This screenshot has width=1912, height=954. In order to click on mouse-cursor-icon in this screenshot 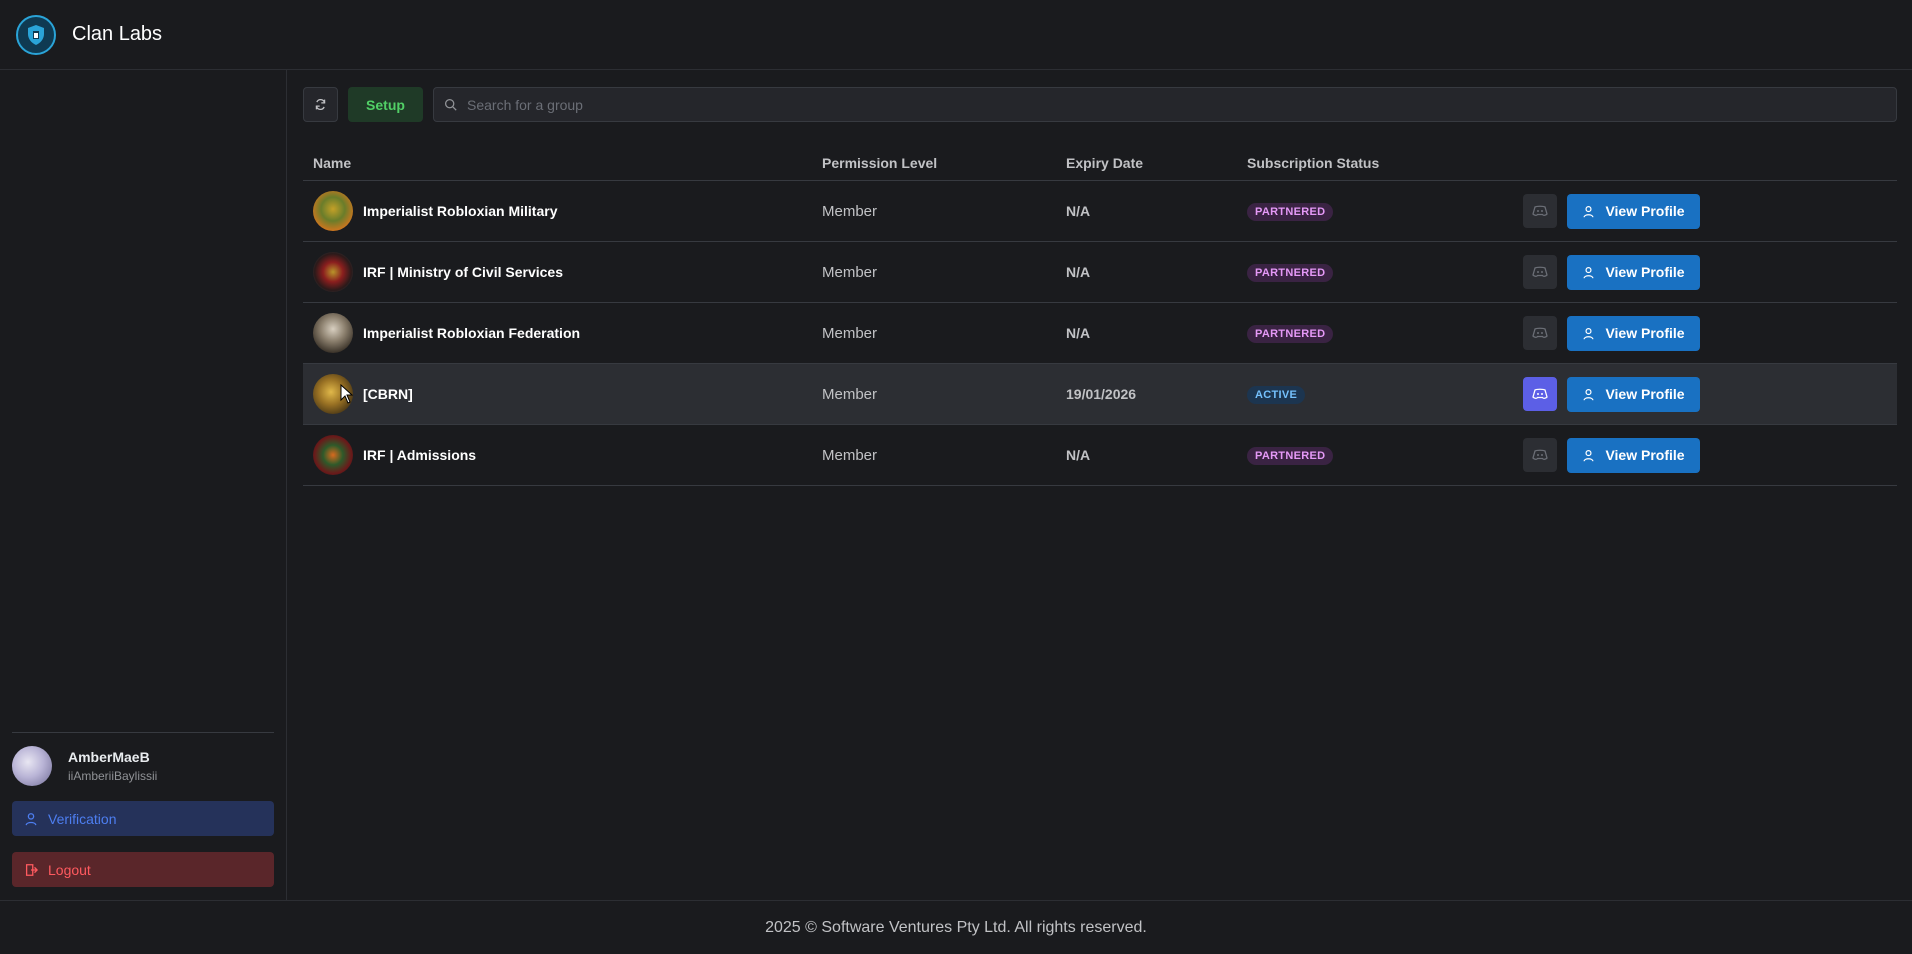, I will do `click(347, 394)`.